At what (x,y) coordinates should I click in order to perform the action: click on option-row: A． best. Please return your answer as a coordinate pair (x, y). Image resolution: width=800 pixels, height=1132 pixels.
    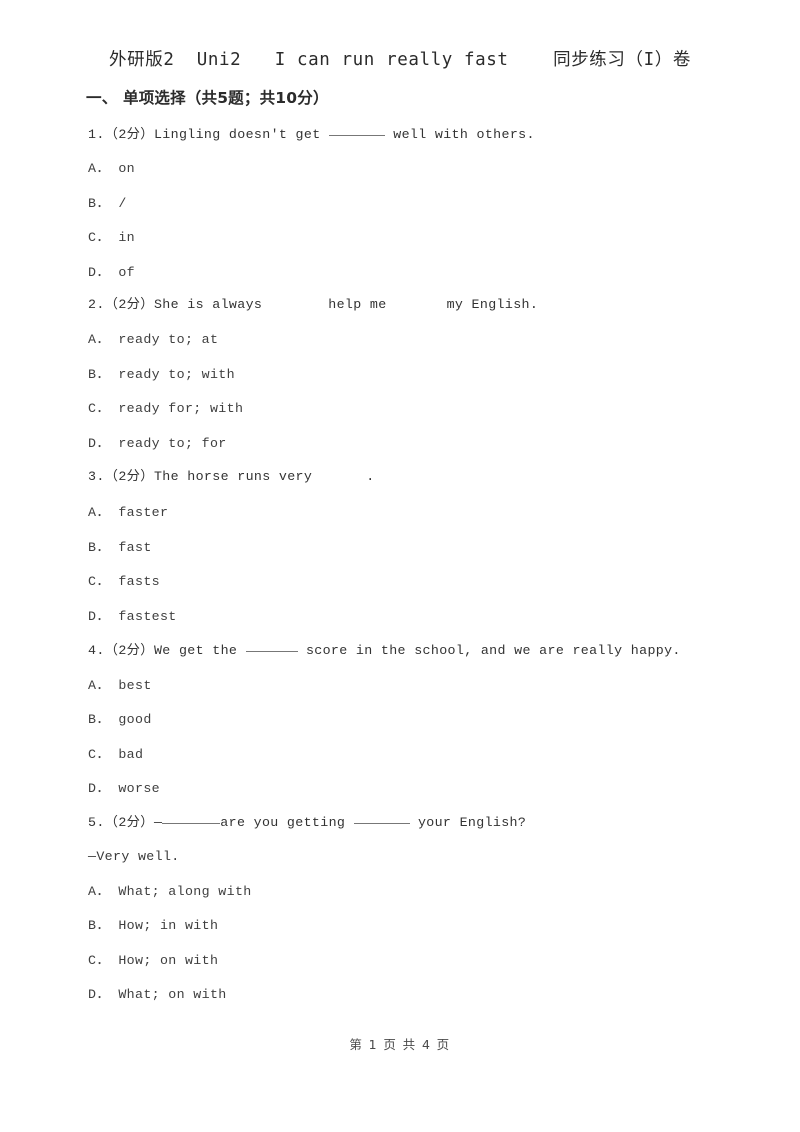
    Looking at the image, I should click on (120, 686).